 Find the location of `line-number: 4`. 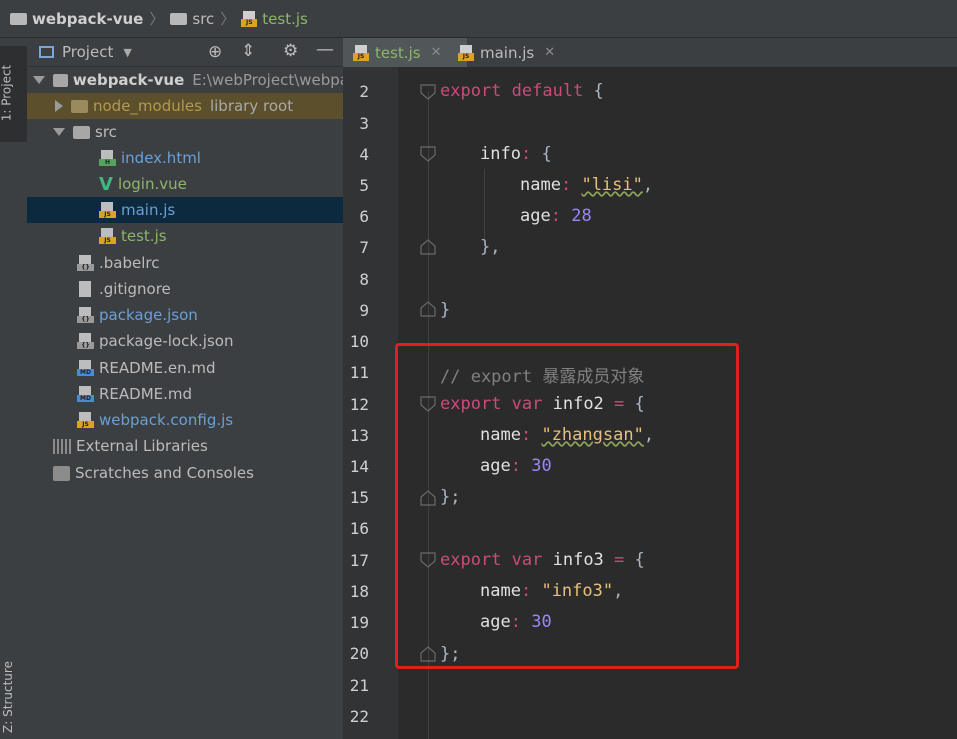

line-number: 4 is located at coordinates (364, 154).